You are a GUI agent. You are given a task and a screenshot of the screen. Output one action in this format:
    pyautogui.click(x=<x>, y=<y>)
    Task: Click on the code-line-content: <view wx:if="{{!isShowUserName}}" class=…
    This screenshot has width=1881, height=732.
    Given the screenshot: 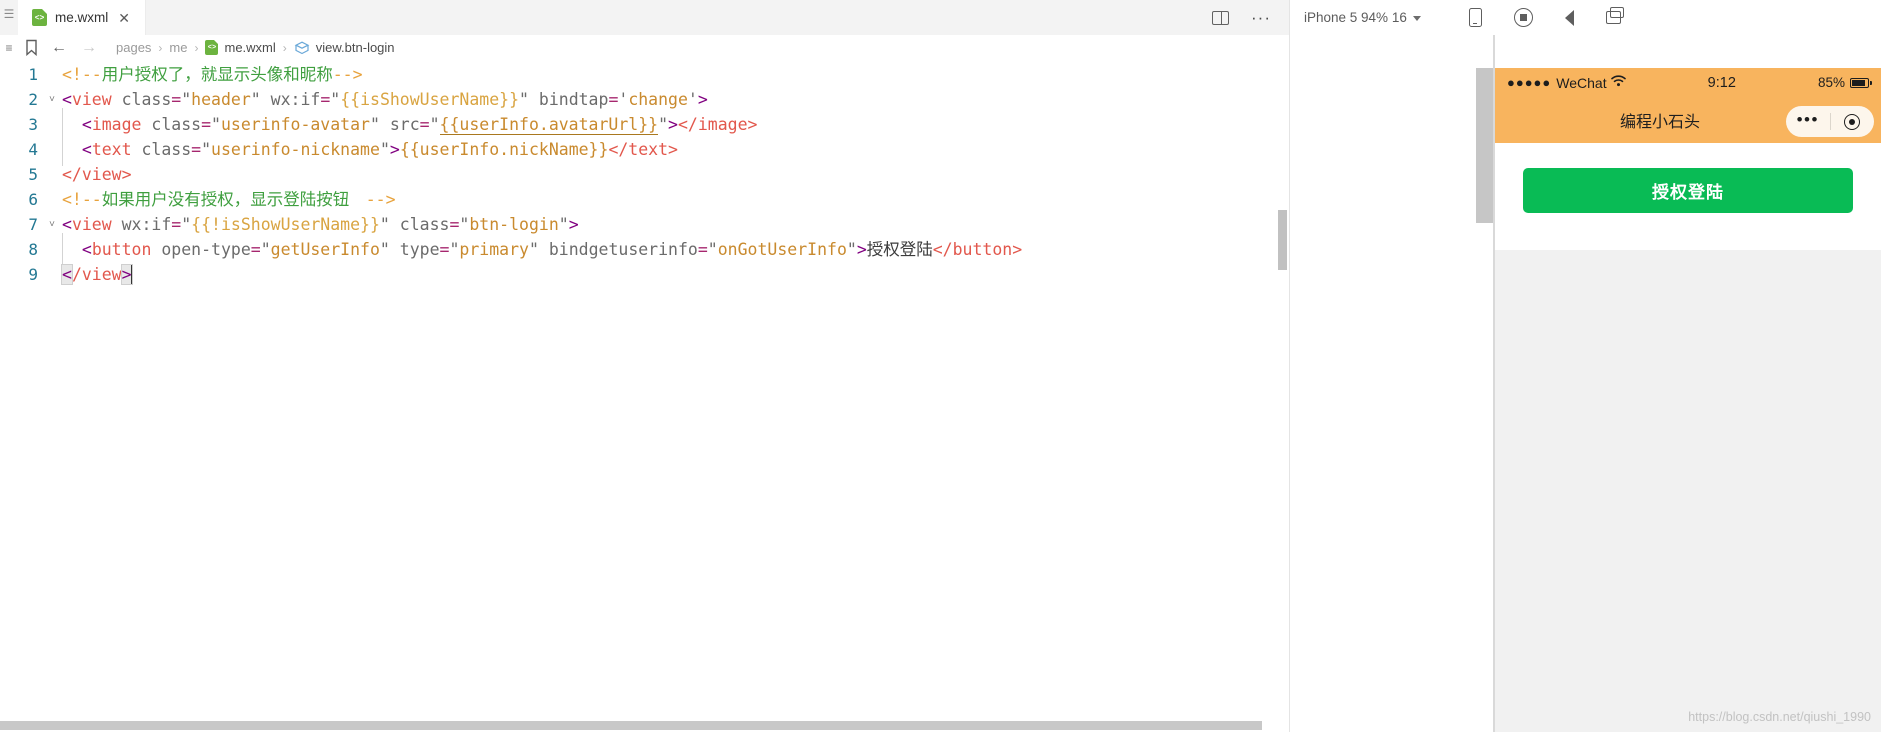 What is the action you would take?
    pyautogui.click(x=319, y=224)
    